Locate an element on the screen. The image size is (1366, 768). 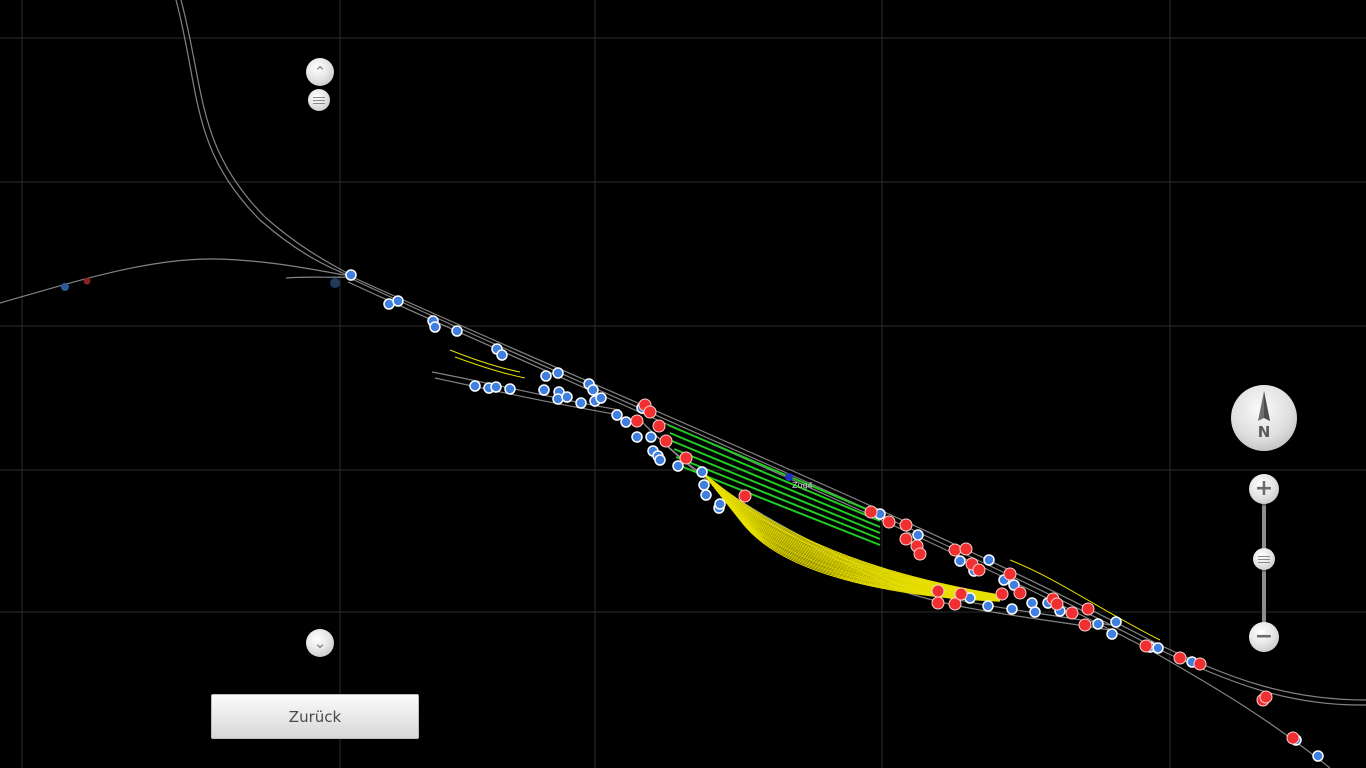
zoom-in-icon: + is located at coordinates (1264, 488).